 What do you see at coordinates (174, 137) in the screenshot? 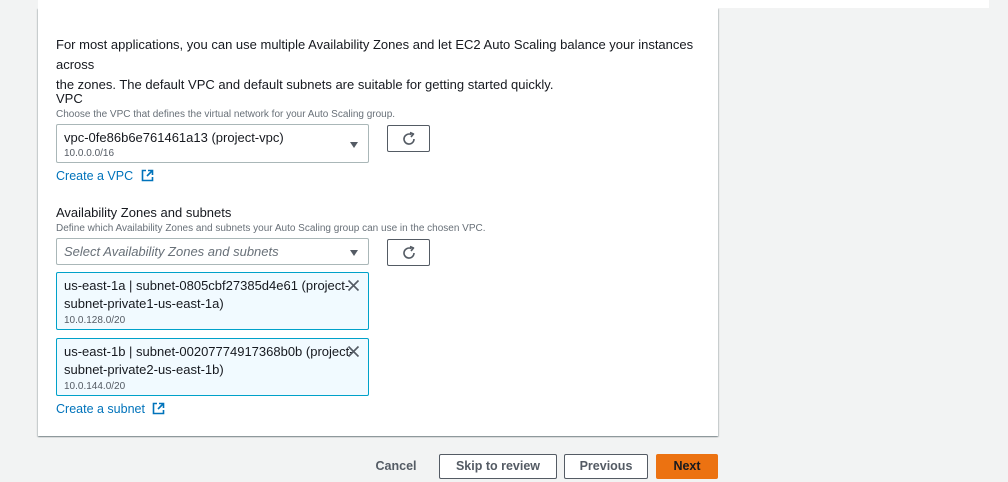
I see `vpc-selected-value: vpc-0fe86b6e761461a13 (project-vpc)` at bounding box center [174, 137].